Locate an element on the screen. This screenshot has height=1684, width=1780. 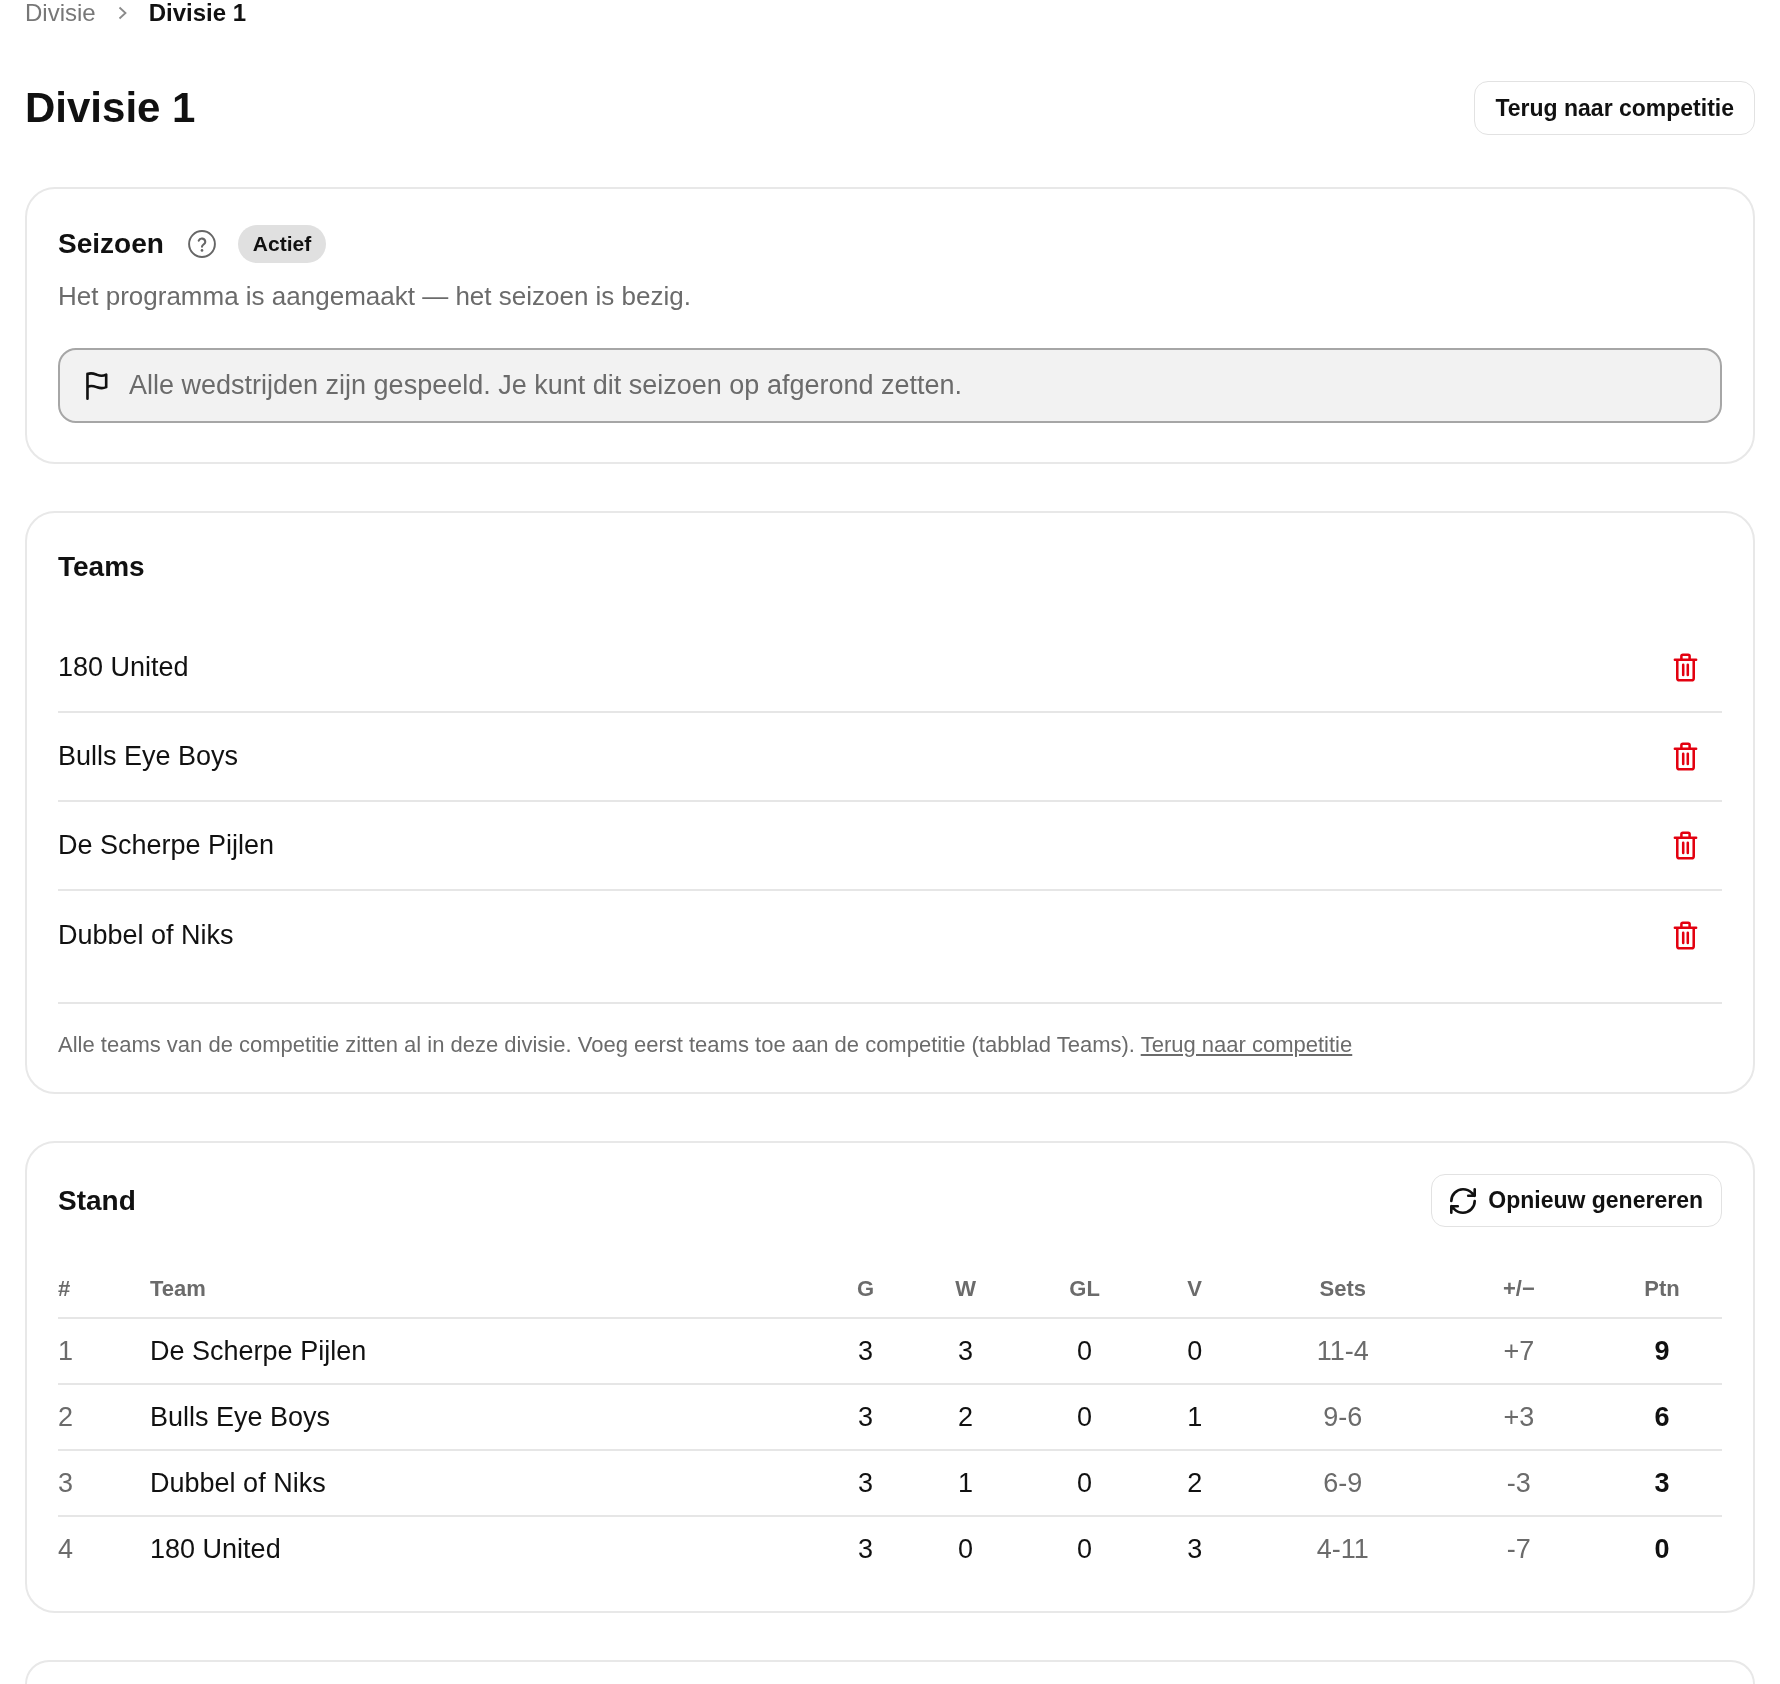
breadcrumb-link: Divisie is located at coordinates (60, 13).